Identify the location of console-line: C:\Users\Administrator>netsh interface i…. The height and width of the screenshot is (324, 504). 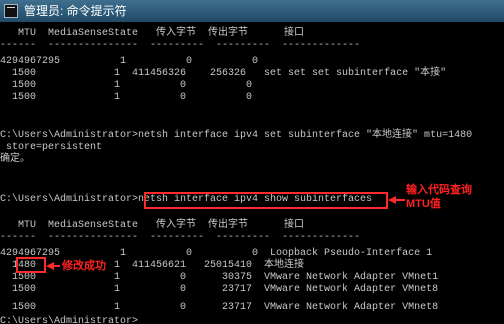
(236, 135).